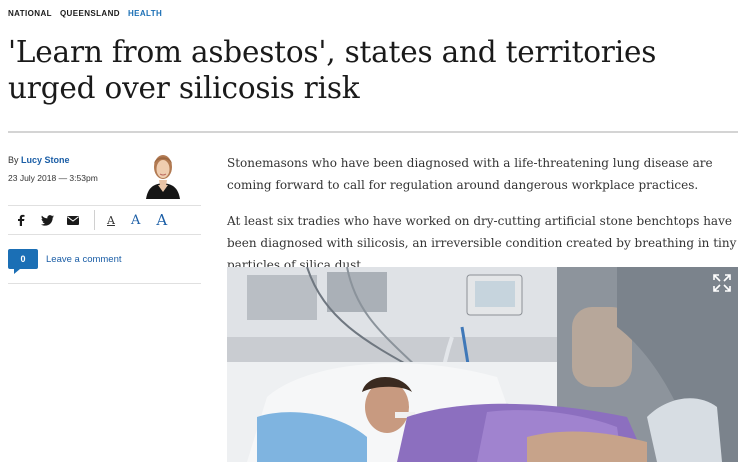  I want to click on comment-count-badge: 0, so click(23, 261).